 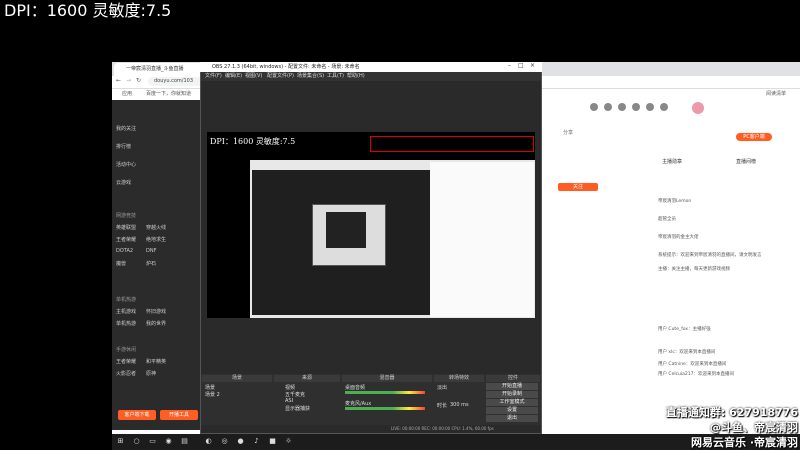 What do you see at coordinates (636, 107) in the screenshot?
I see `task-icon` at bounding box center [636, 107].